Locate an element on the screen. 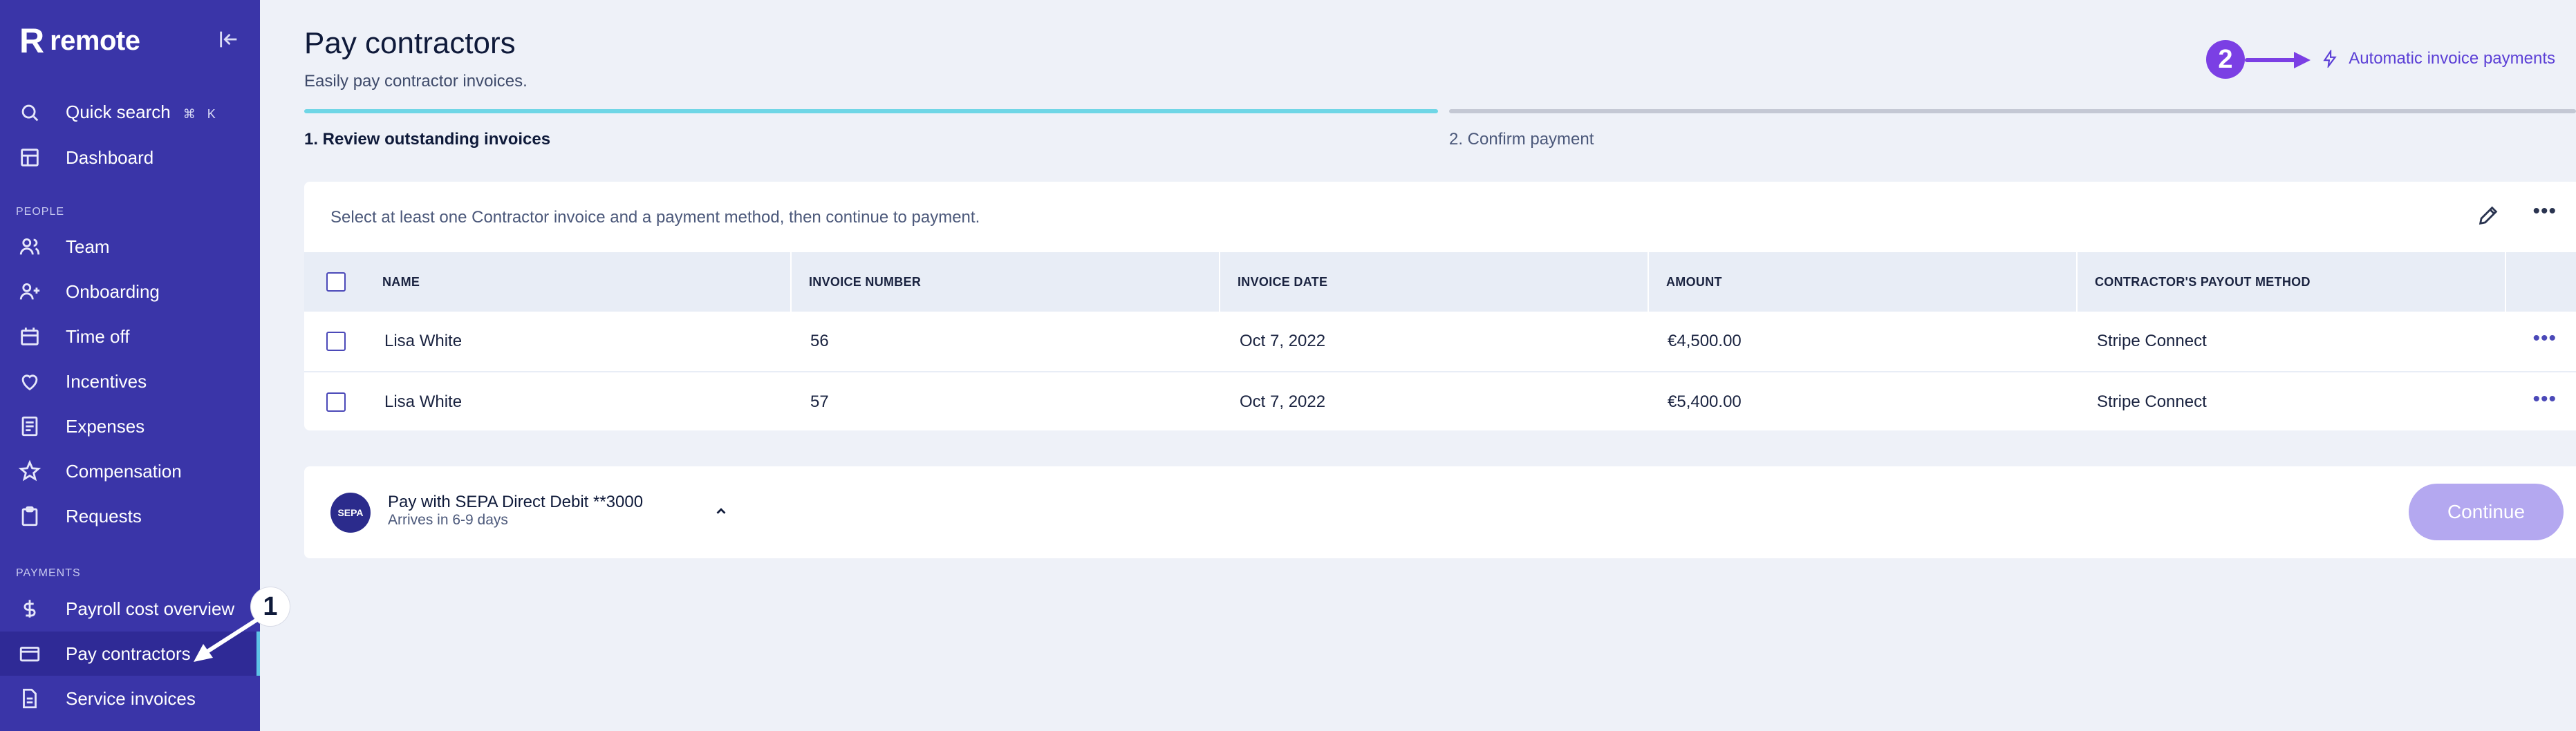 This screenshot has height=731, width=2576. invoice-amount: €4,500.00 is located at coordinates (1705, 341).